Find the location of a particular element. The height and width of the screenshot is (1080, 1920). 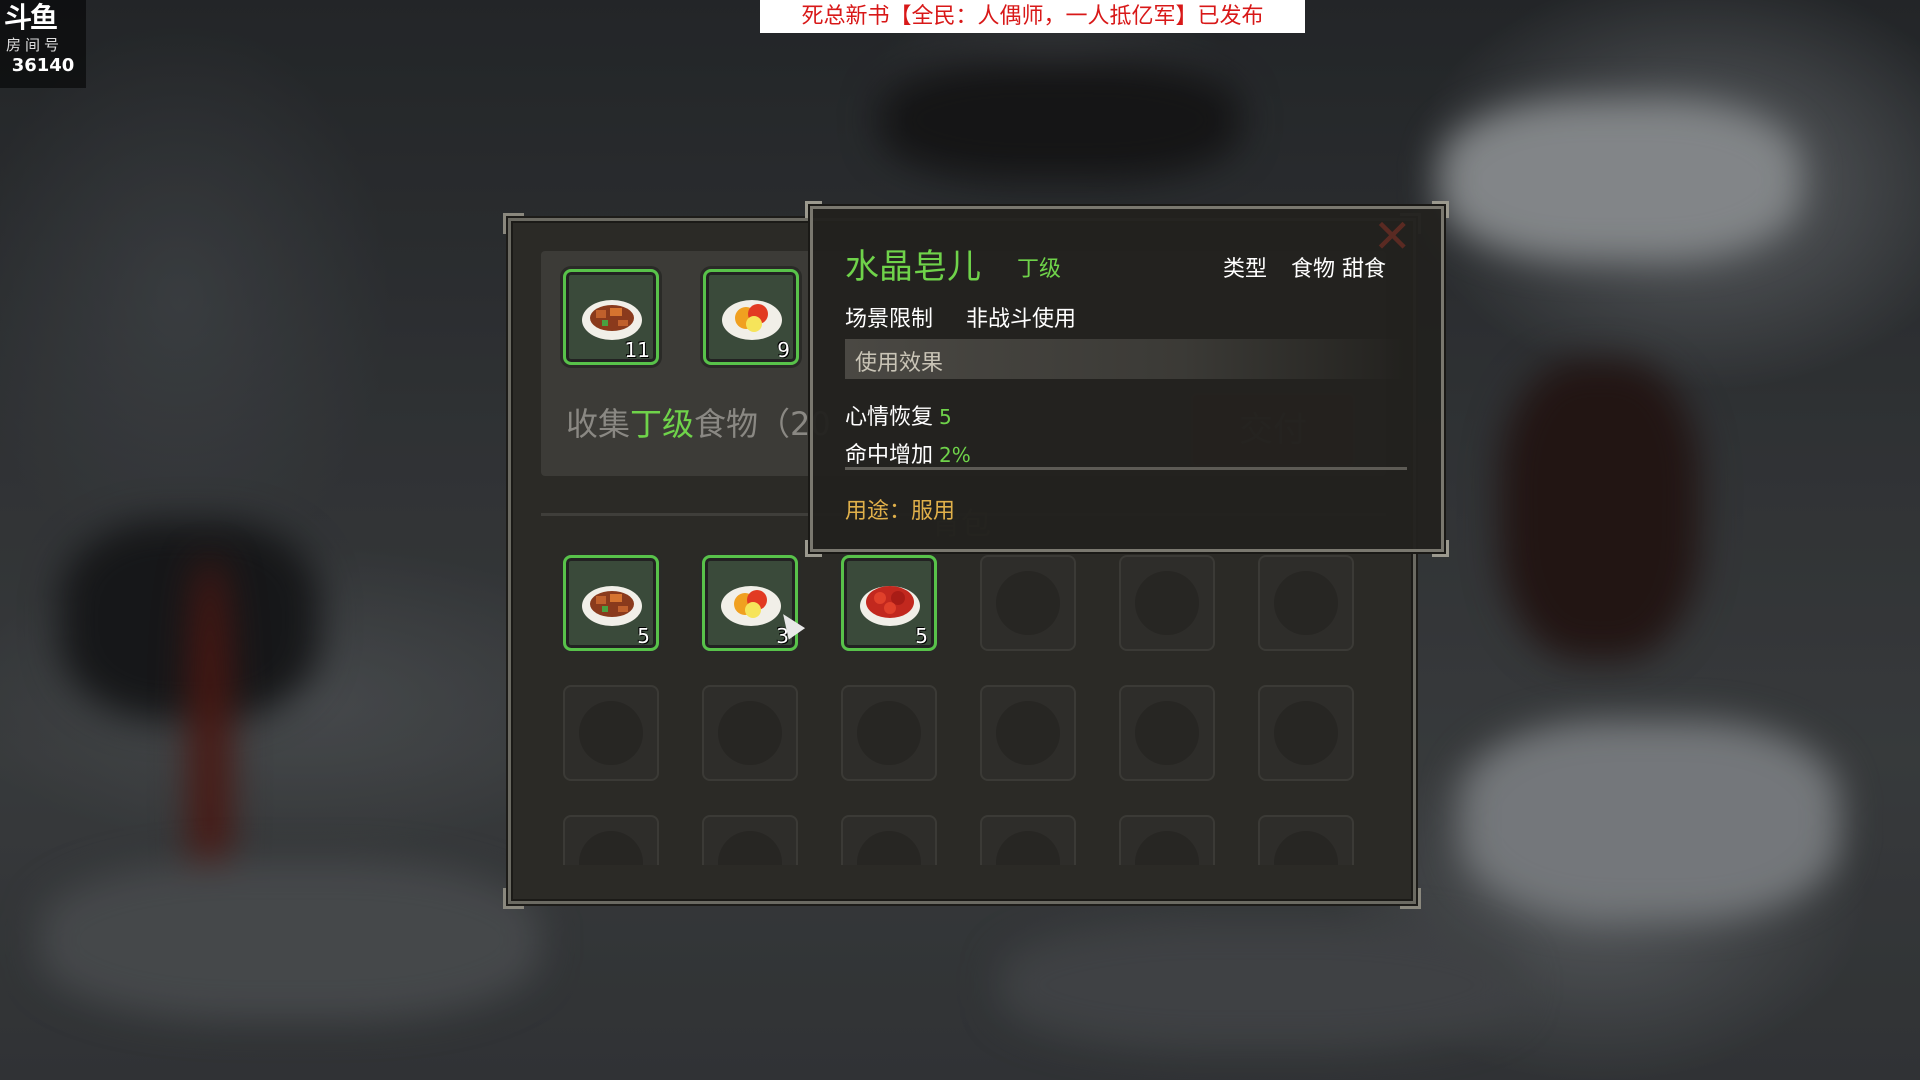

stat-hit-bonus: 命中增加 2% is located at coordinates (908, 453).